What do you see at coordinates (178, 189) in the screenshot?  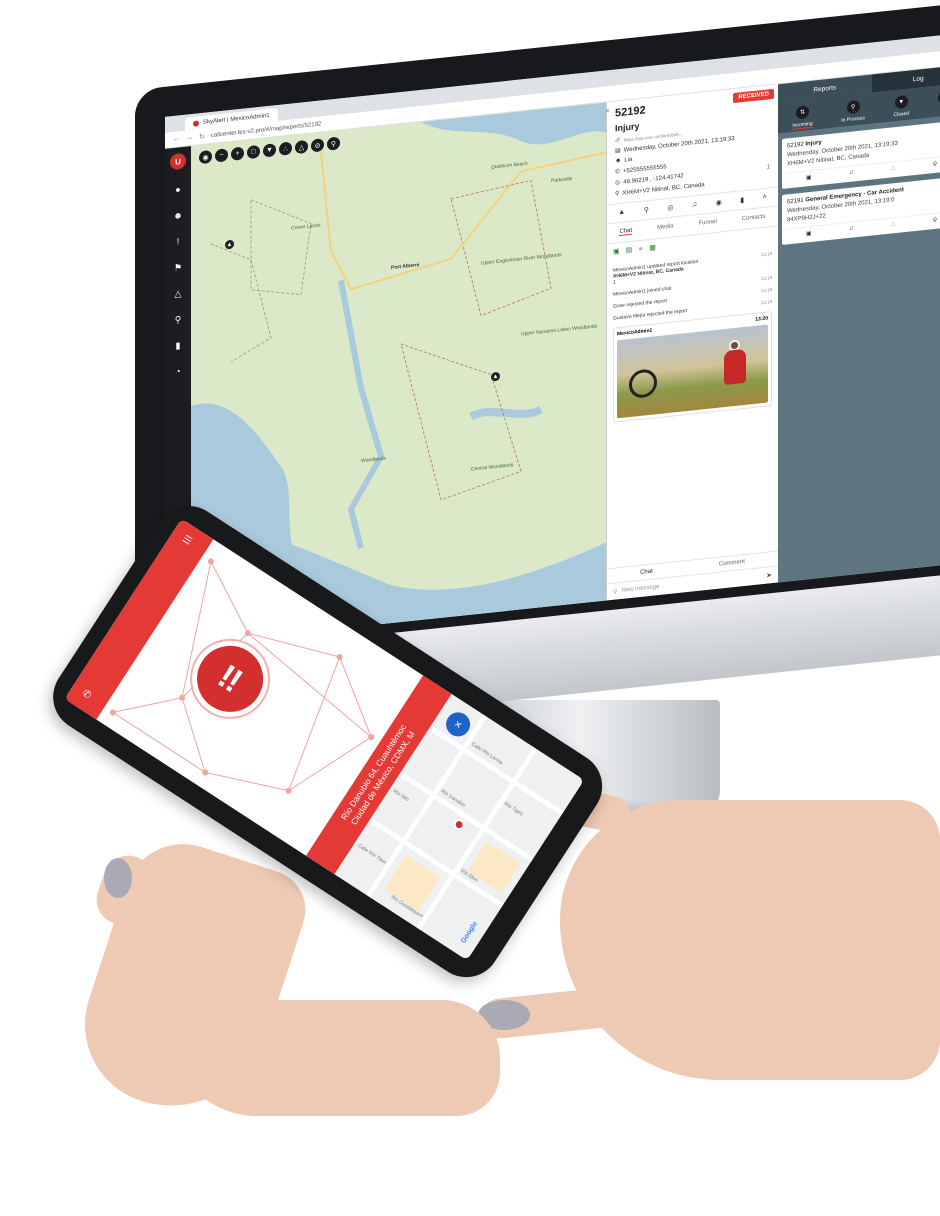 I see `user-icon: ●` at bounding box center [178, 189].